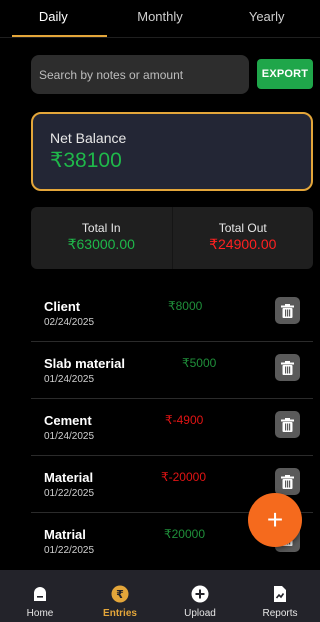 This screenshot has width=320, height=622. Describe the element at coordinates (101, 228) in the screenshot. I see `total-in-label: Total In` at that location.